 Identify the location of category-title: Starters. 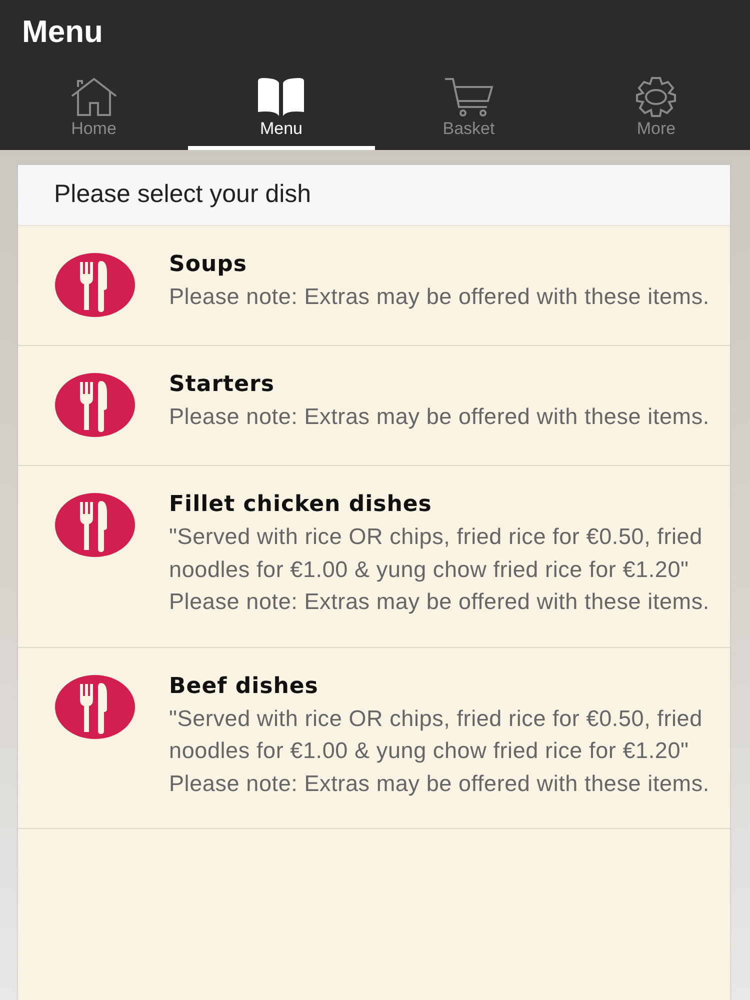
(222, 384).